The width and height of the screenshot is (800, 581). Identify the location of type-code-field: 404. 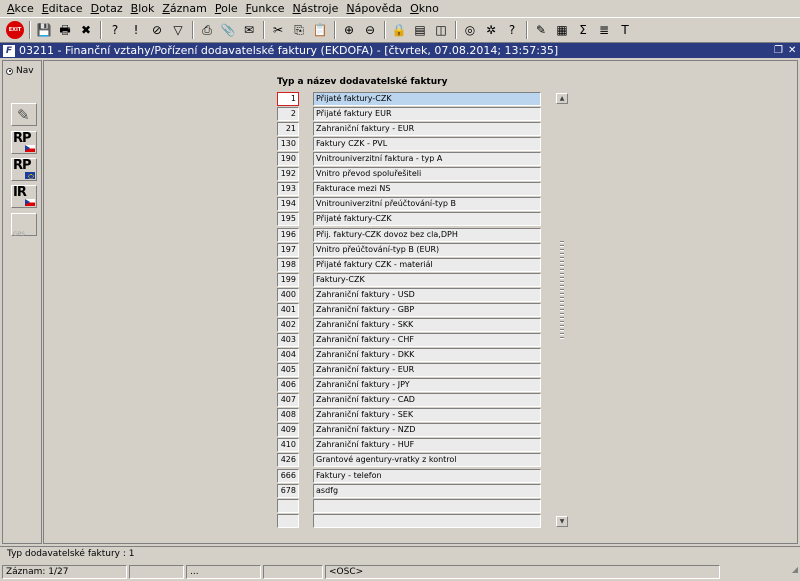
(288, 355).